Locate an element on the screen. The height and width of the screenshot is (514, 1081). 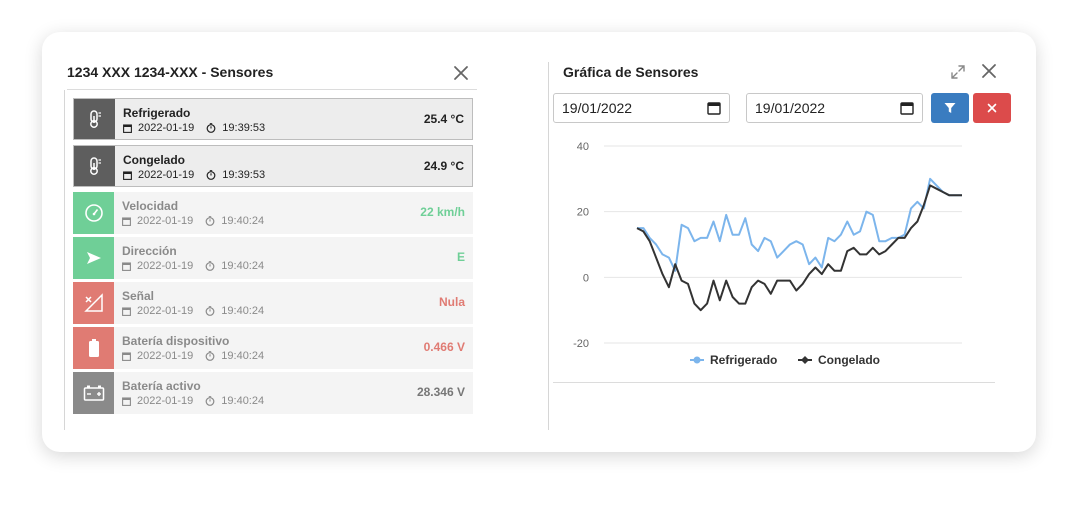
date-from-input: 19/01/2022 is located at coordinates (641, 108).